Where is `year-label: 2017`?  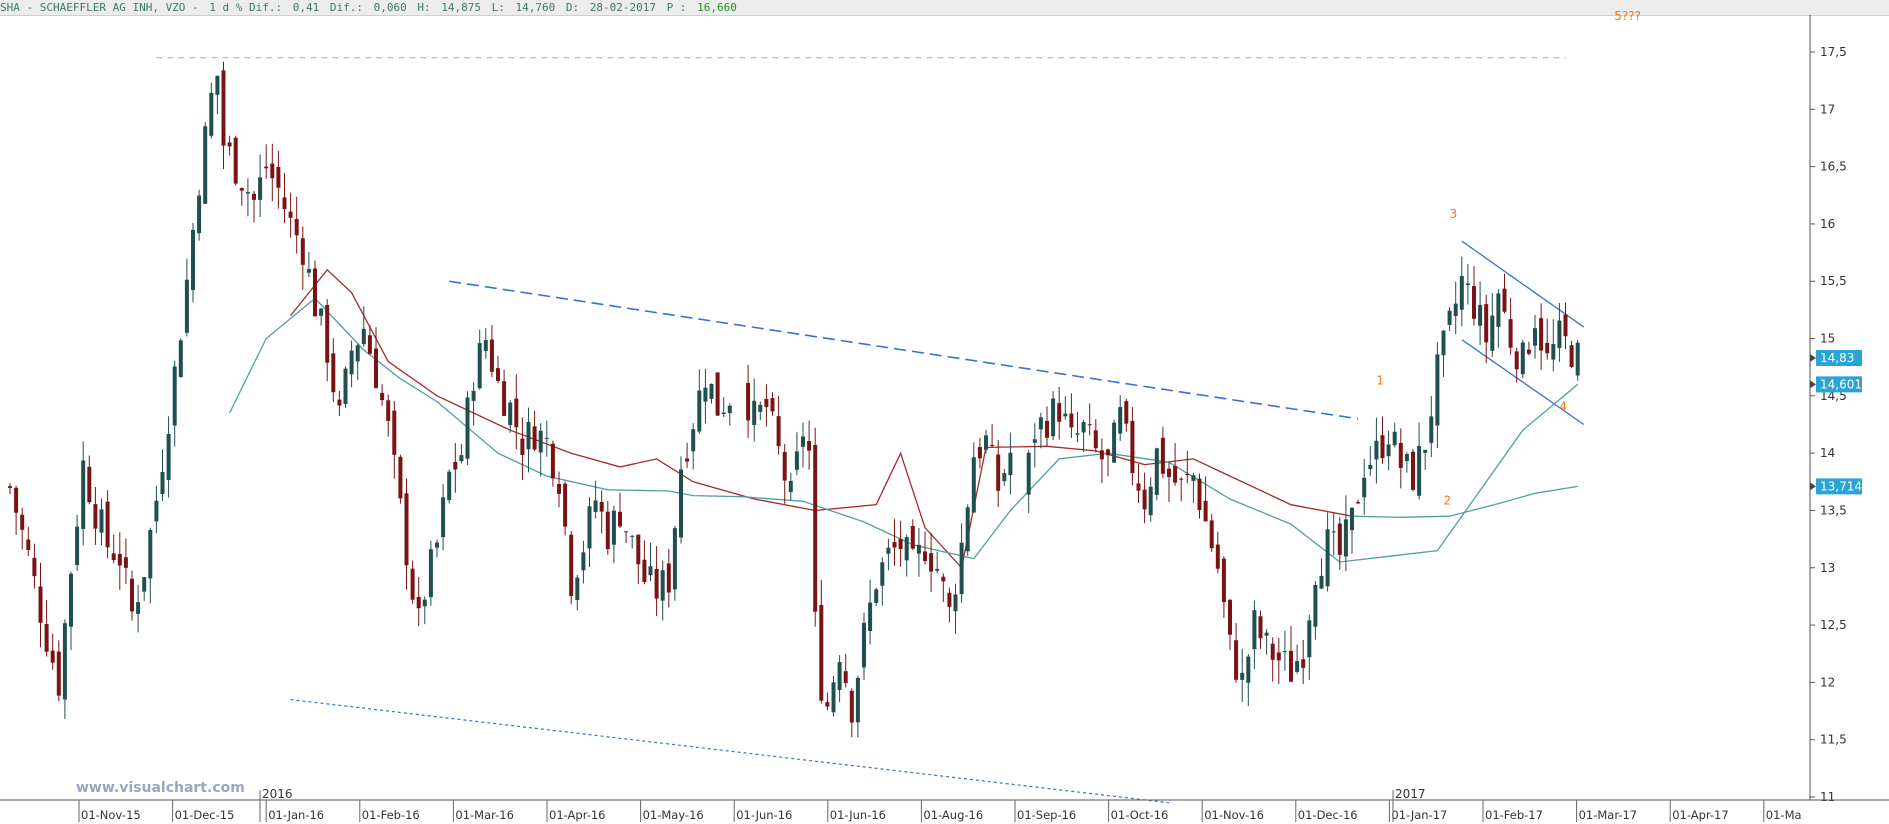 year-label: 2017 is located at coordinates (1410, 794).